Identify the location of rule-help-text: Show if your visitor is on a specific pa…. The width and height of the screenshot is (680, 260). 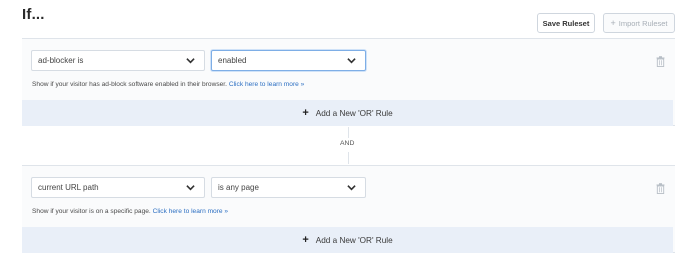
(130, 211).